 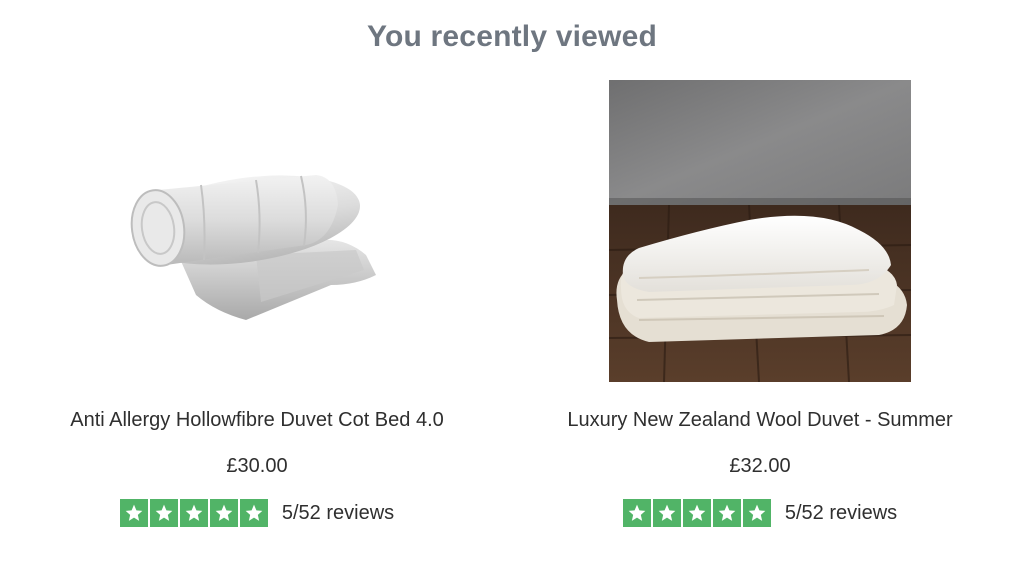 What do you see at coordinates (760, 466) in the screenshot?
I see `product-price: £32.00` at bounding box center [760, 466].